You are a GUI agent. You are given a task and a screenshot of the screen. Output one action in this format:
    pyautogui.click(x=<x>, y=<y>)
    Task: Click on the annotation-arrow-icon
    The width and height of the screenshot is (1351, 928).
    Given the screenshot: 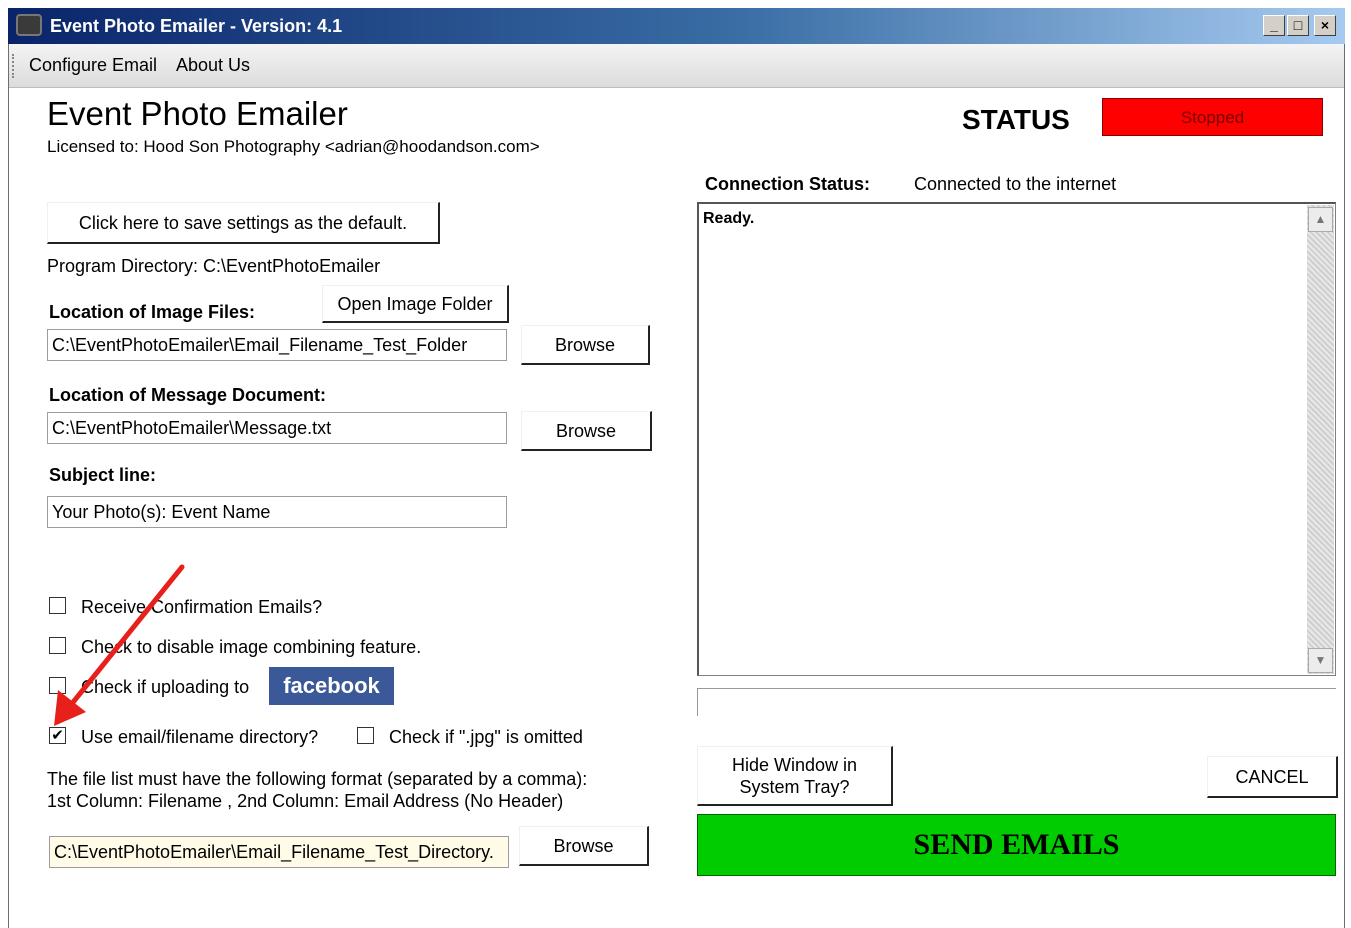 What is the action you would take?
    pyautogui.click(x=119, y=645)
    